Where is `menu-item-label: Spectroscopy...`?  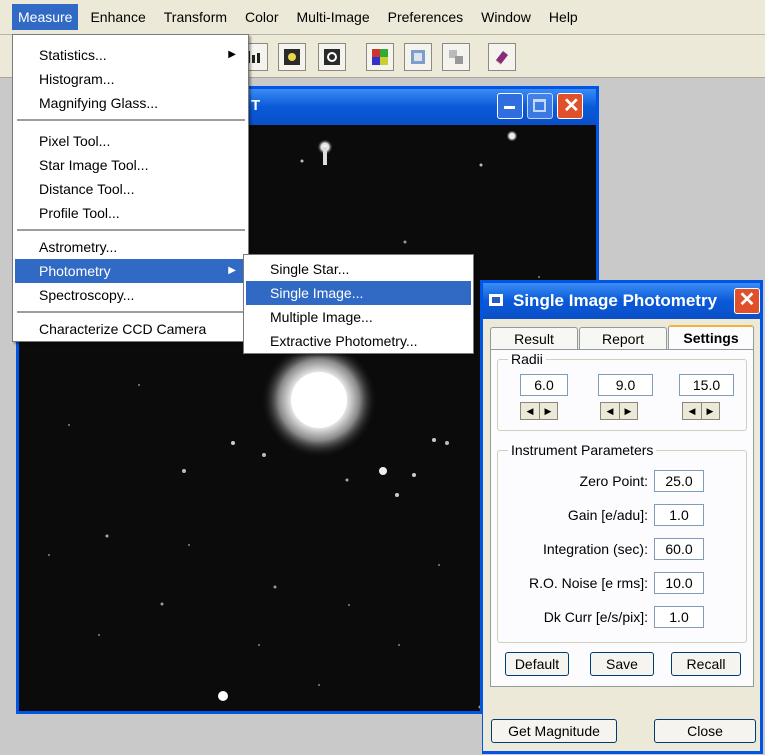
menu-item-label: Spectroscopy... is located at coordinates (87, 295).